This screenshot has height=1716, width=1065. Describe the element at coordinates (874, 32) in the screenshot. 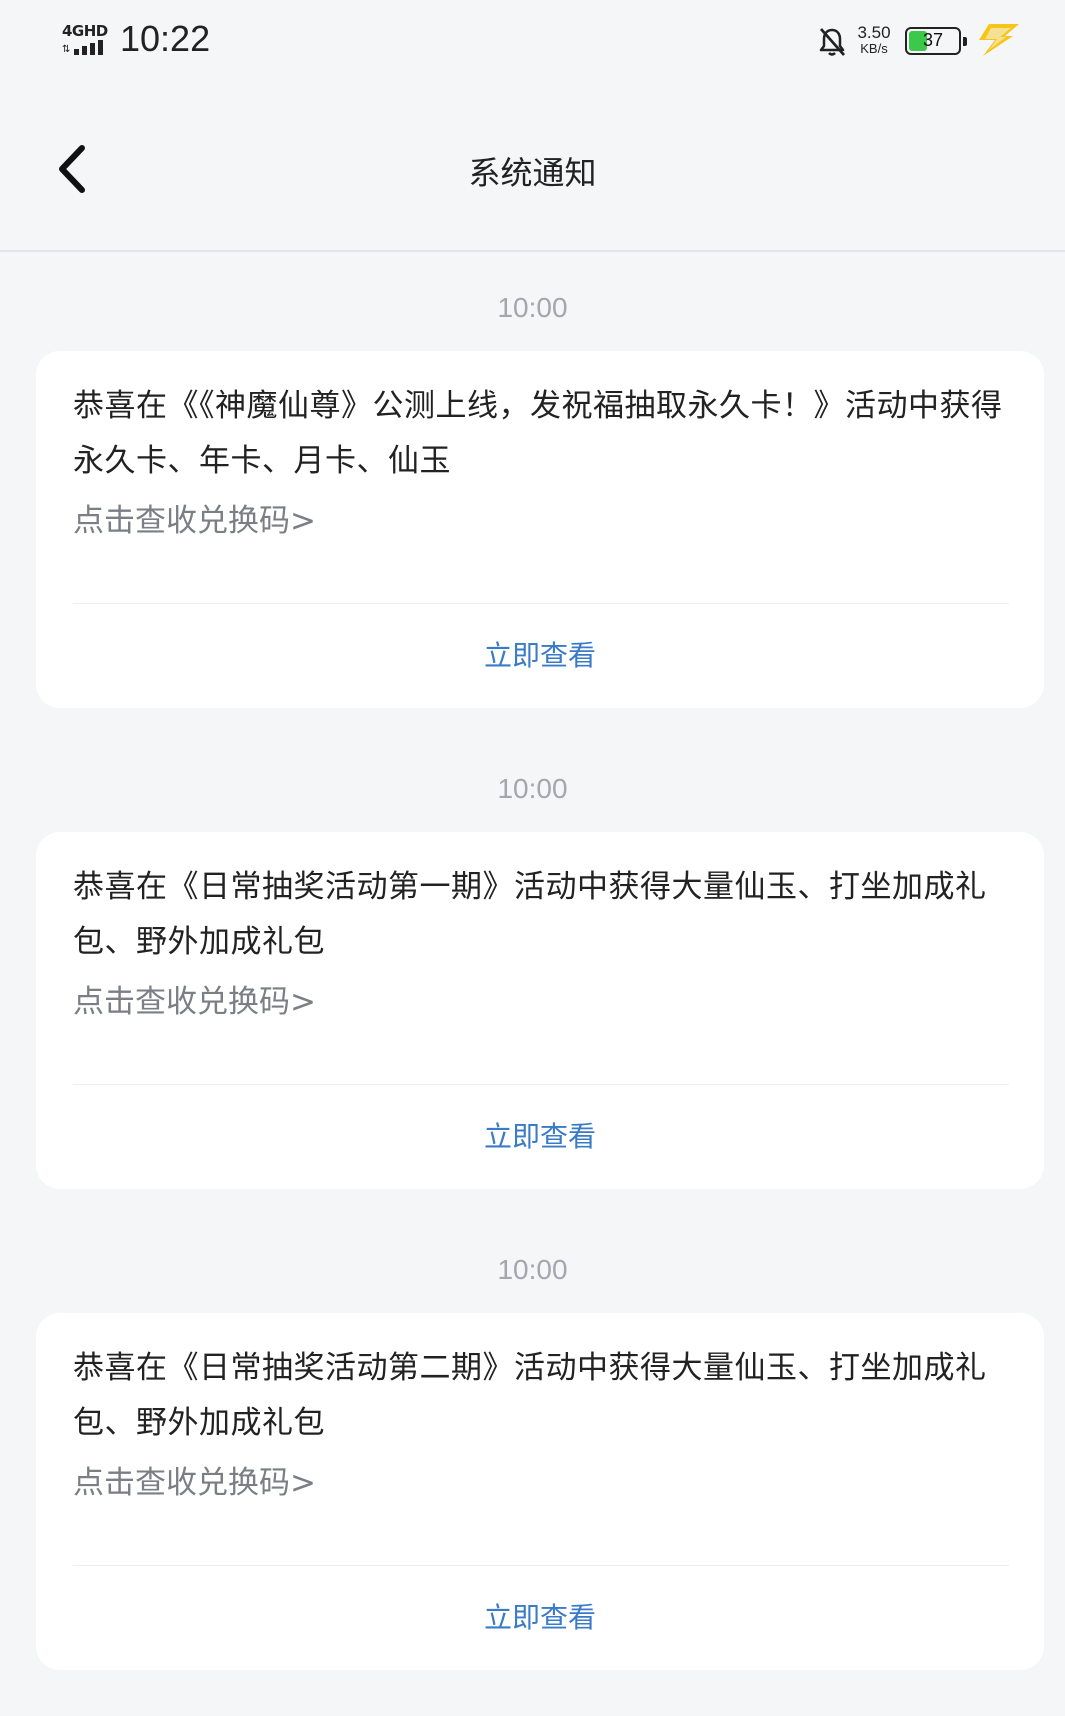

I see `net-speed-value: 3.50` at that location.